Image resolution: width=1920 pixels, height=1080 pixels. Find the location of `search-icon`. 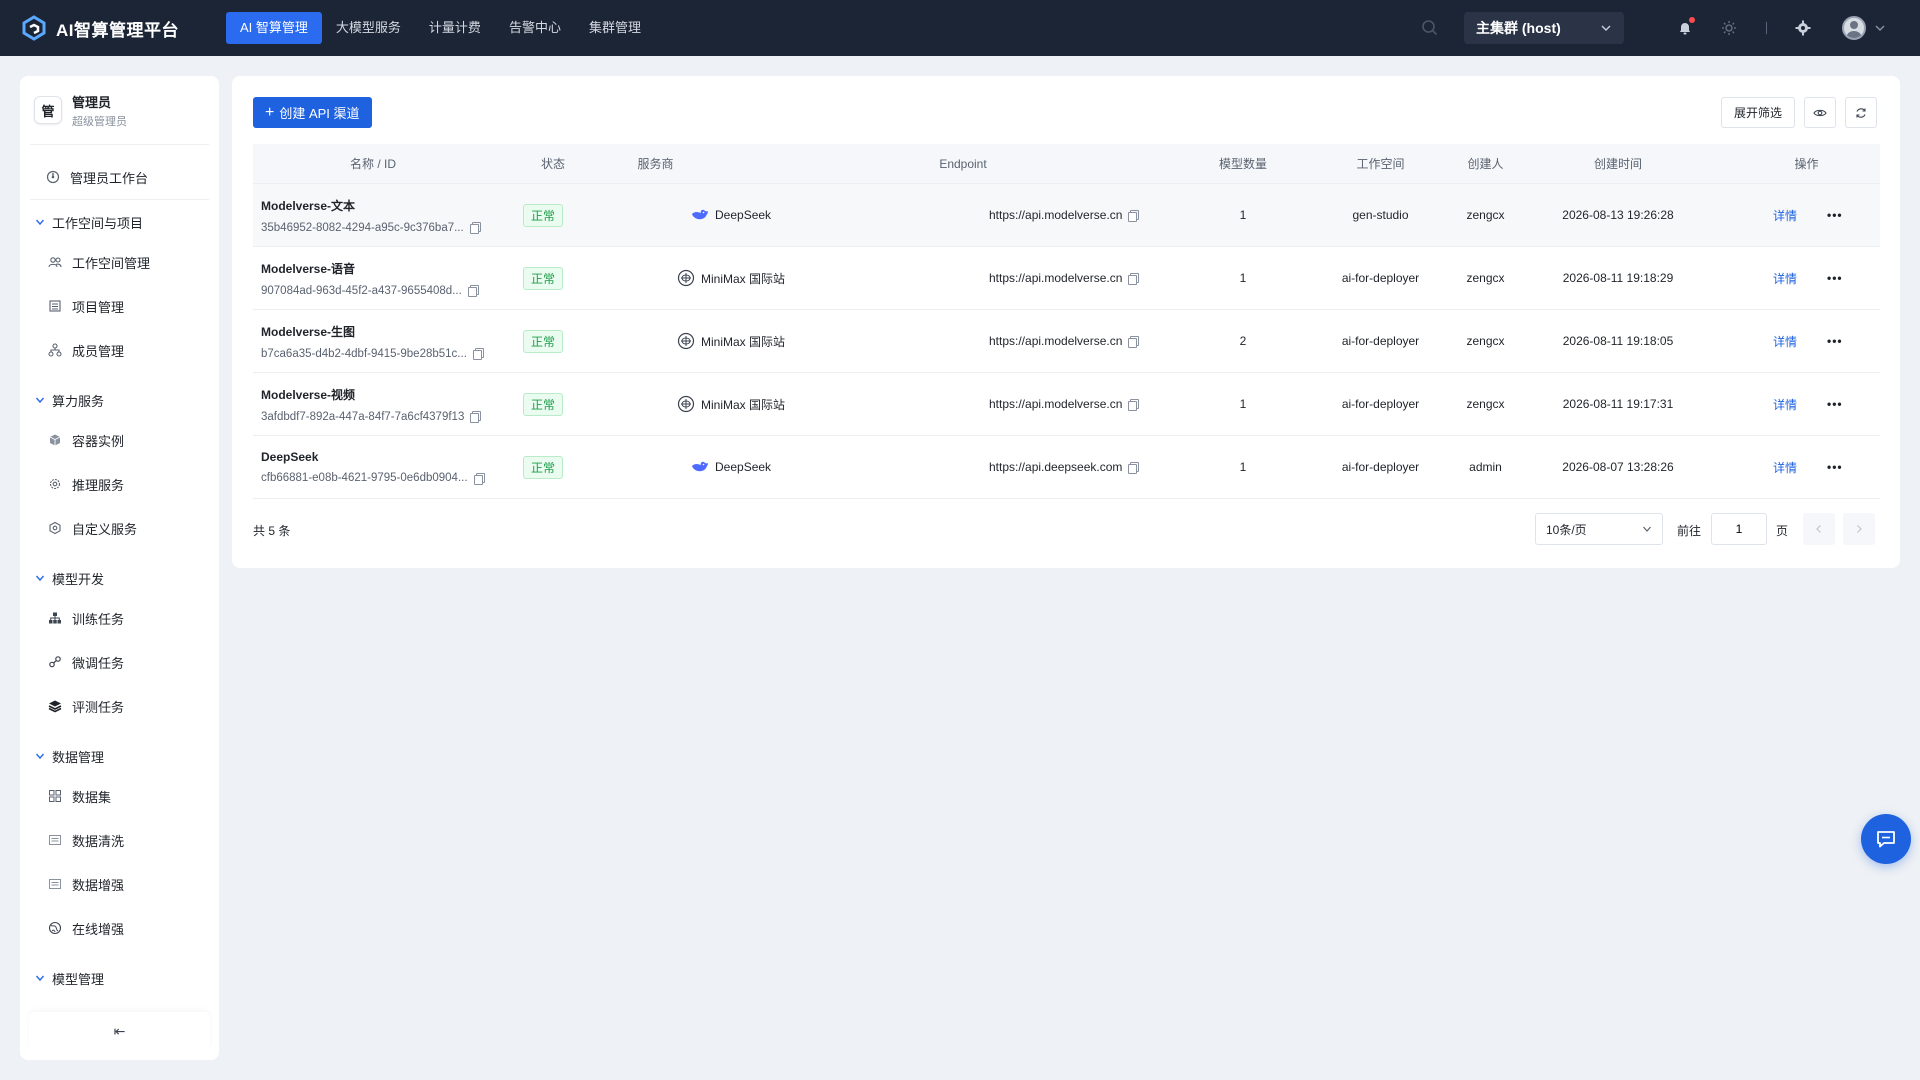

search-icon is located at coordinates (1430, 28).